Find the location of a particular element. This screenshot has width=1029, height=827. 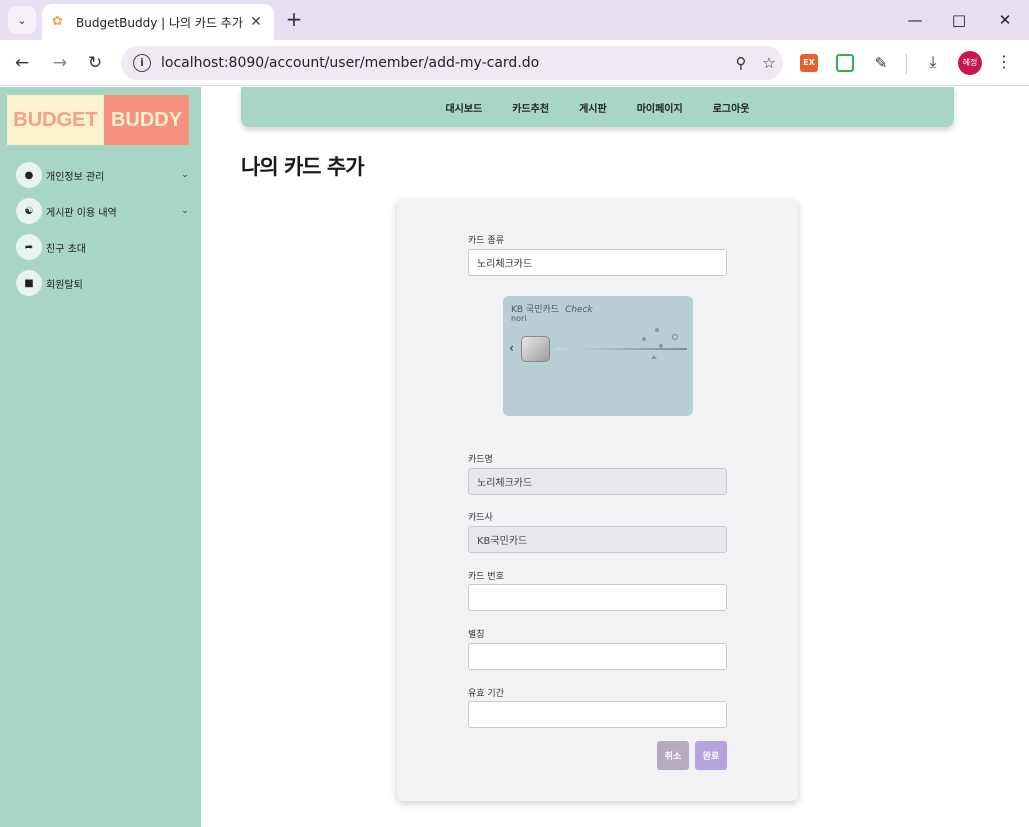

browser-tab: ✿ BudgetBuddy | 나의 카드 추가 ✕ is located at coordinates (158, 22).